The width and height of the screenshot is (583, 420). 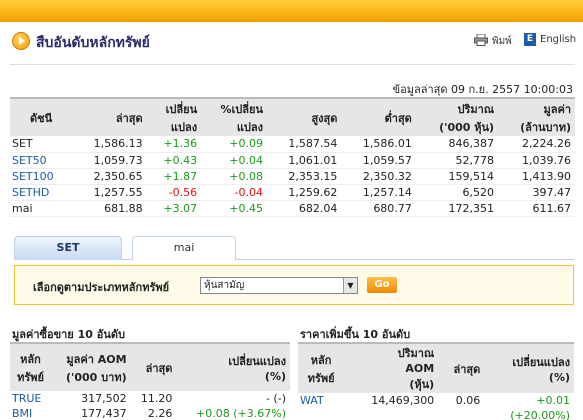 I want to click on index-name: SET100, so click(x=41, y=176).